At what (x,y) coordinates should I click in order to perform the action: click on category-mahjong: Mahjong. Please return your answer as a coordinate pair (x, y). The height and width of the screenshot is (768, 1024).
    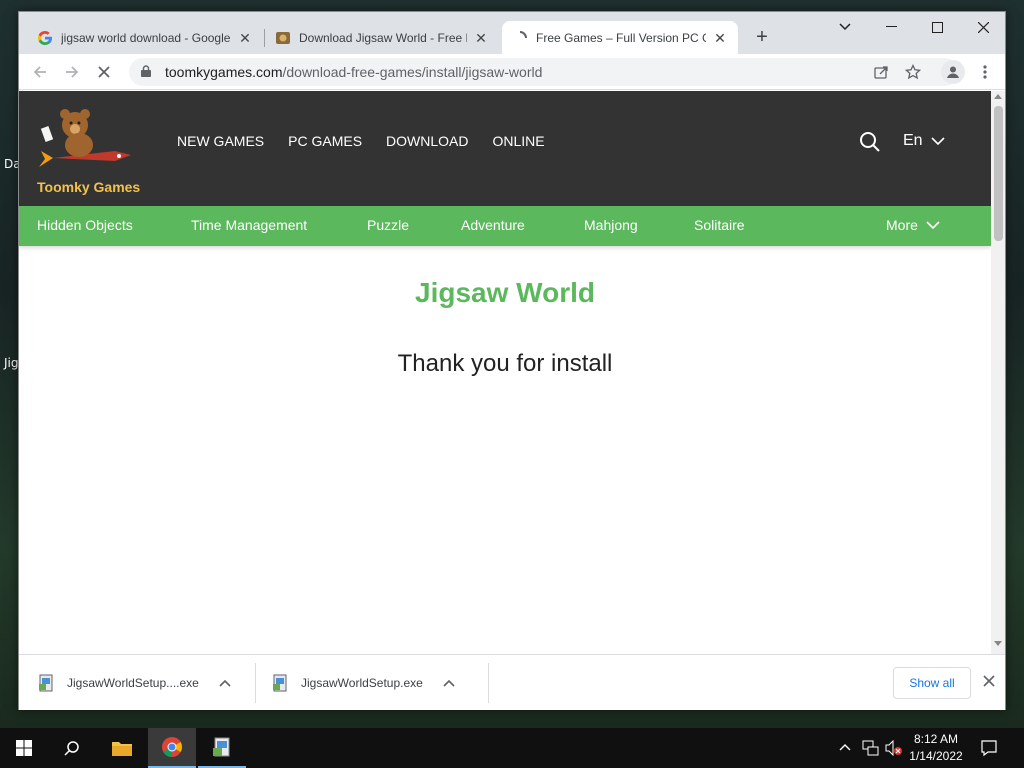
    Looking at the image, I should click on (611, 225).